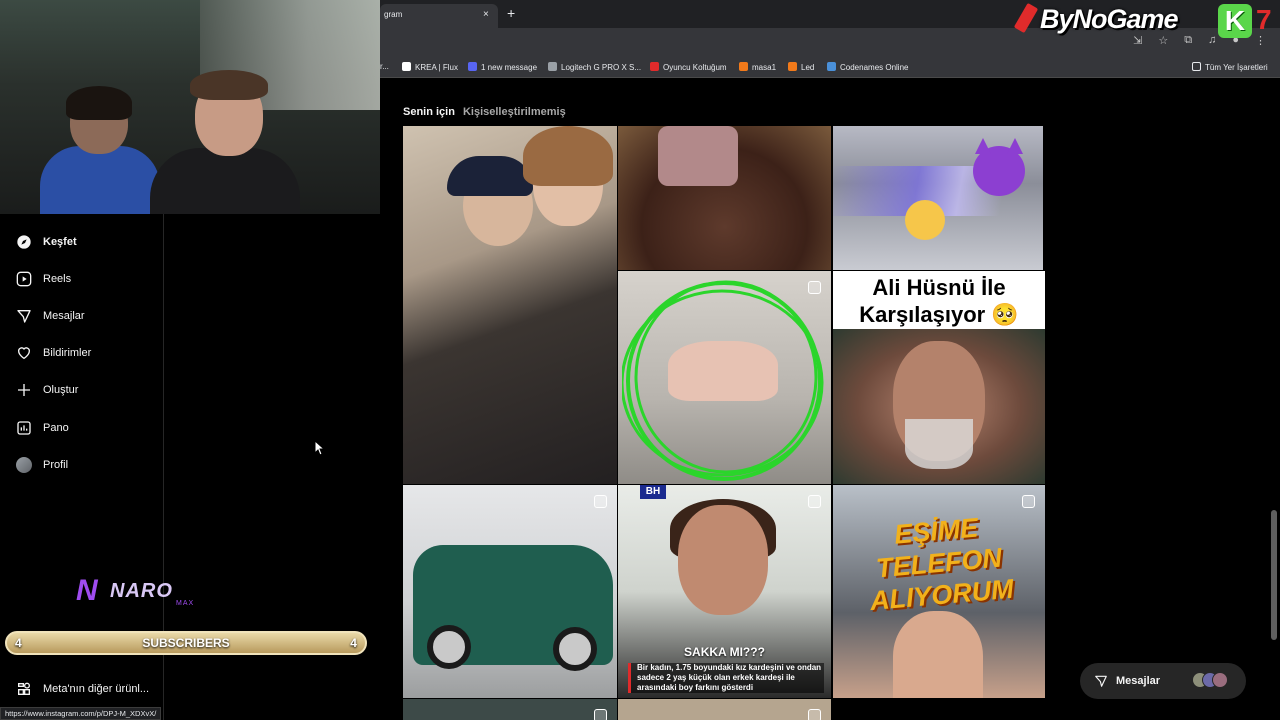  What do you see at coordinates (42, 465) in the screenshot?
I see `sidebar-item-profil: Profil` at bounding box center [42, 465].